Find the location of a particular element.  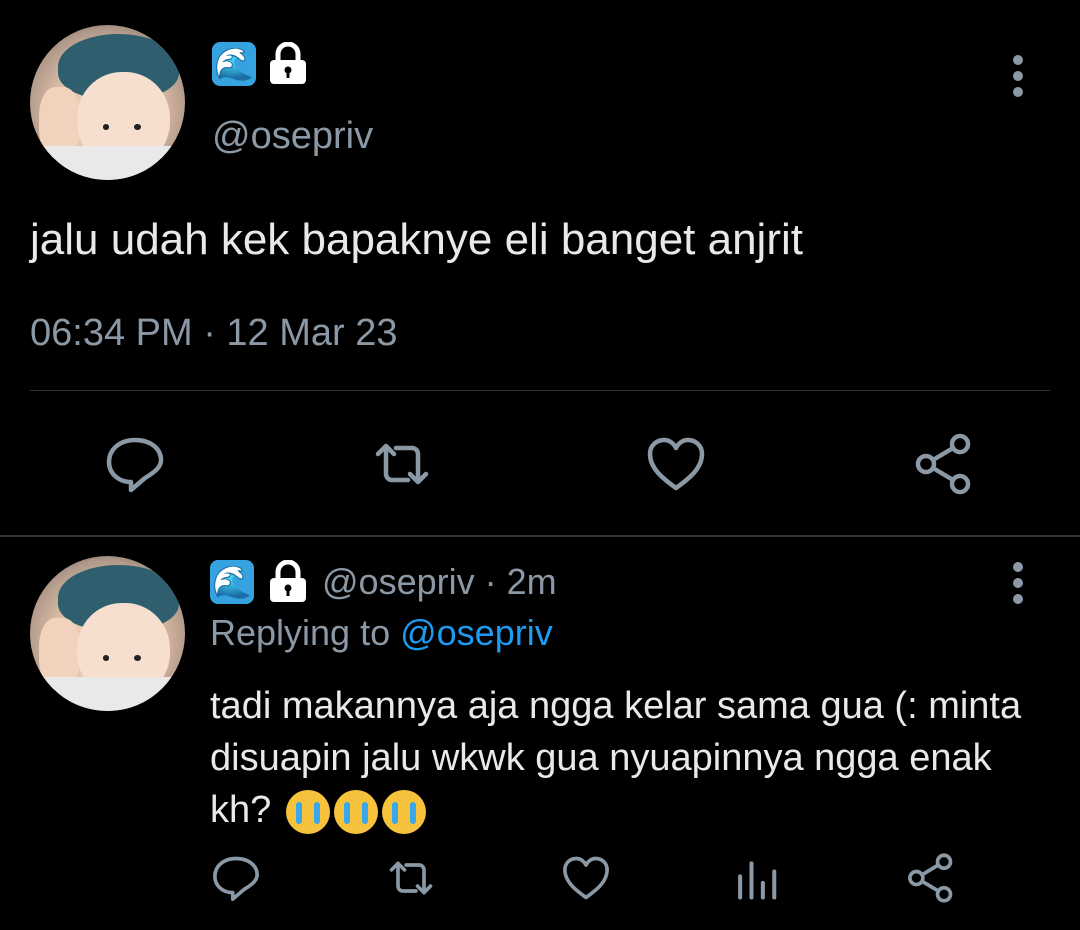

replying-mention: @osepriv is located at coordinates (476, 632).